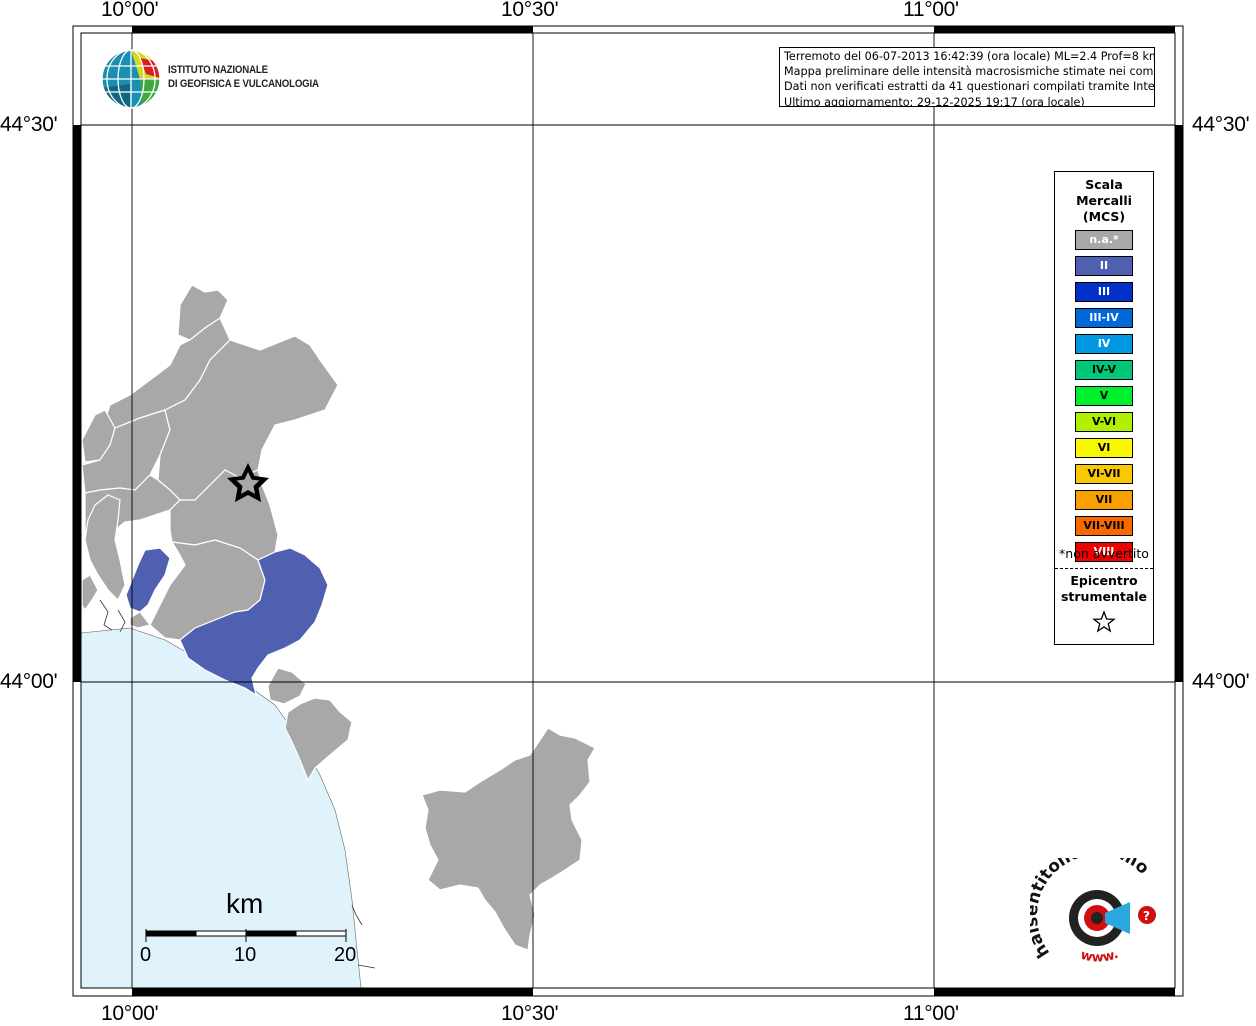  What do you see at coordinates (1112, 918) in the screenshot?
I see `speaker-target-icon: ?` at bounding box center [1112, 918].